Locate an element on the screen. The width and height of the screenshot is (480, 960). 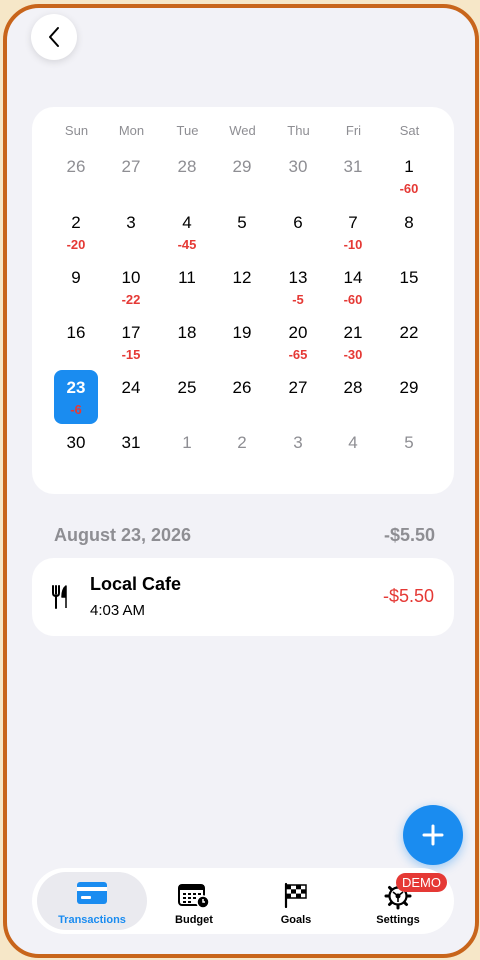
transaction-time: 4:03 AM is located at coordinates (118, 610).